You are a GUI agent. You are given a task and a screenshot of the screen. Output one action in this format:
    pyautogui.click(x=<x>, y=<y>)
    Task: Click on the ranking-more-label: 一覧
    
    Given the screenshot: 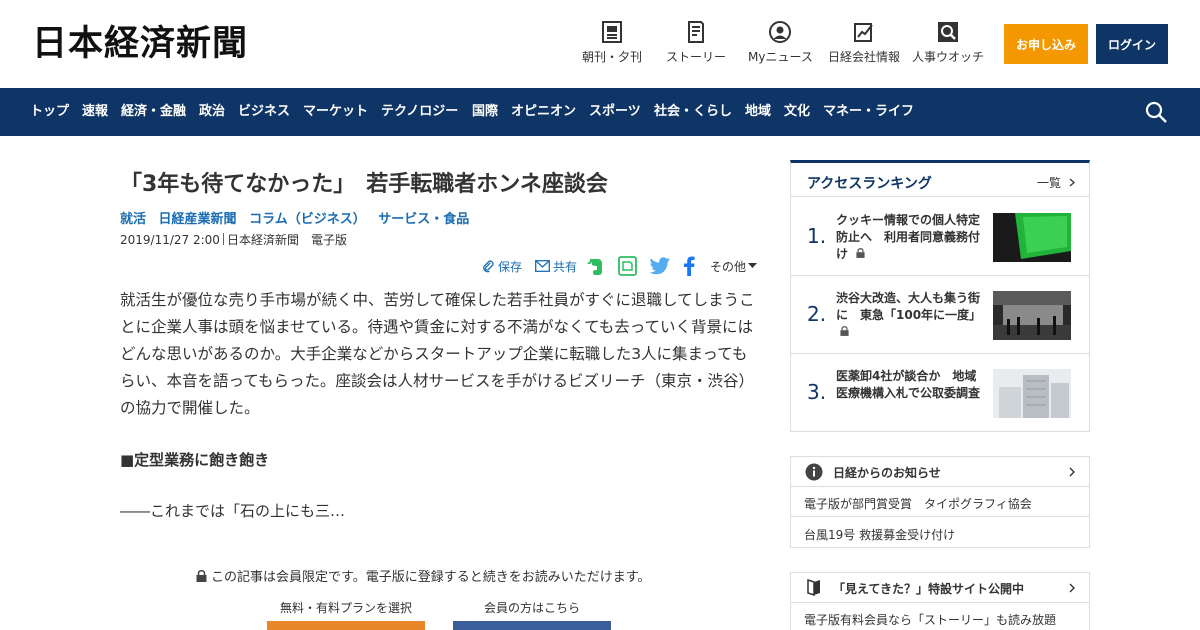 What is the action you would take?
    pyautogui.click(x=1049, y=183)
    